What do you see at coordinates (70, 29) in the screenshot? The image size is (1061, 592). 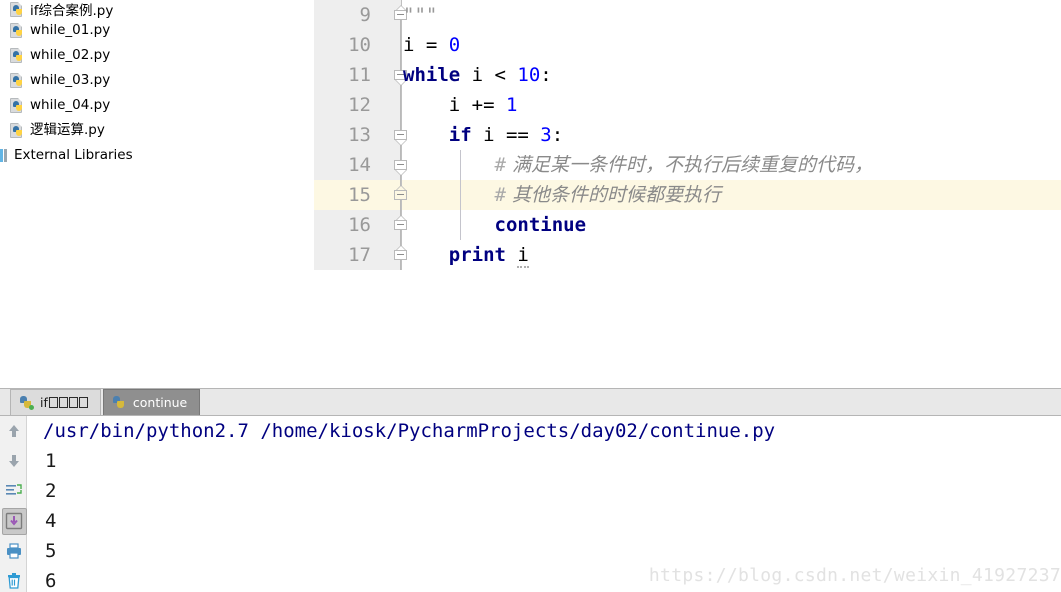 I see `sidebar-item-label: while_01.py` at bounding box center [70, 29].